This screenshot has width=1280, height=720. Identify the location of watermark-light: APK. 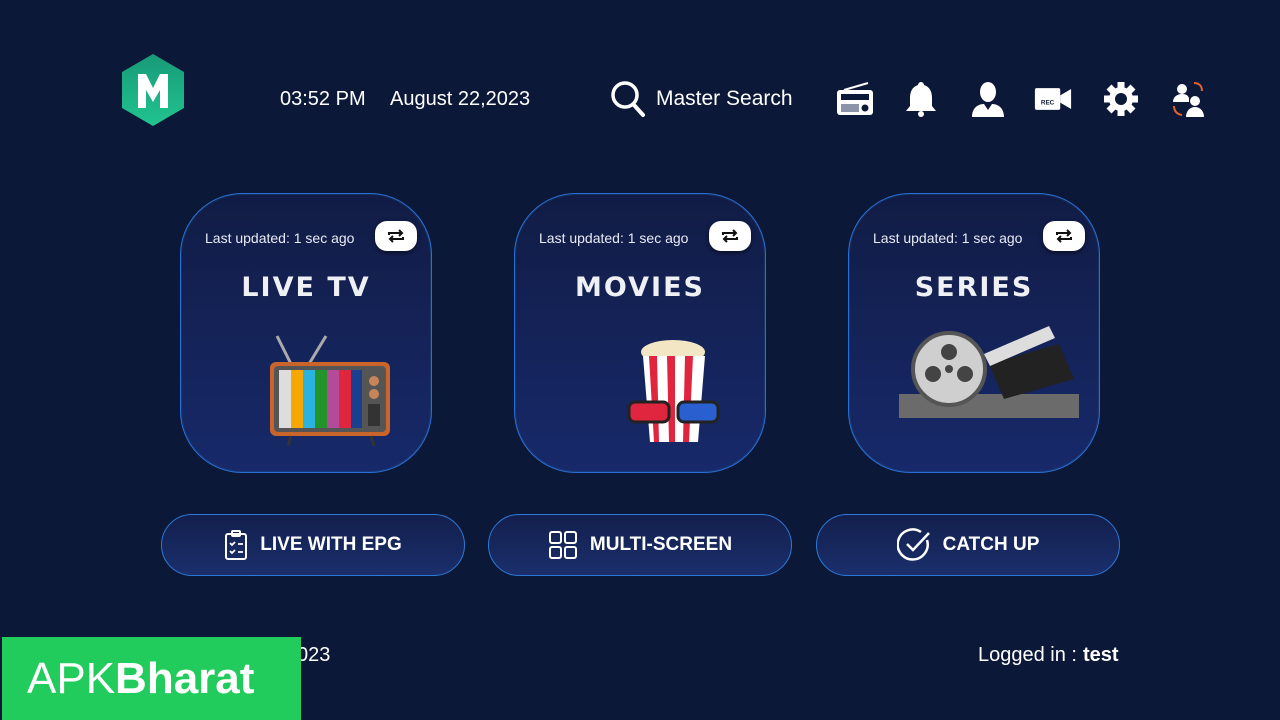
(71, 678).